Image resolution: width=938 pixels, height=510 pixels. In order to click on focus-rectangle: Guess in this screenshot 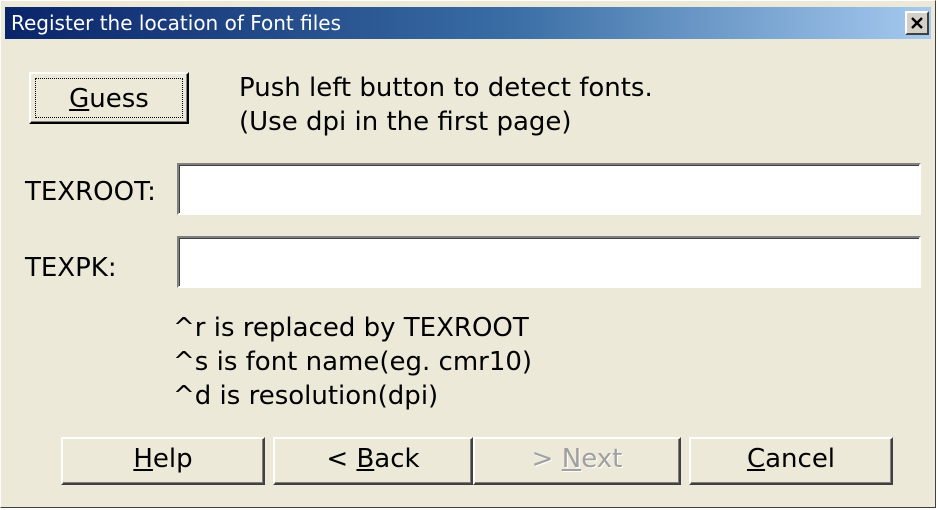, I will do `click(109, 98)`.